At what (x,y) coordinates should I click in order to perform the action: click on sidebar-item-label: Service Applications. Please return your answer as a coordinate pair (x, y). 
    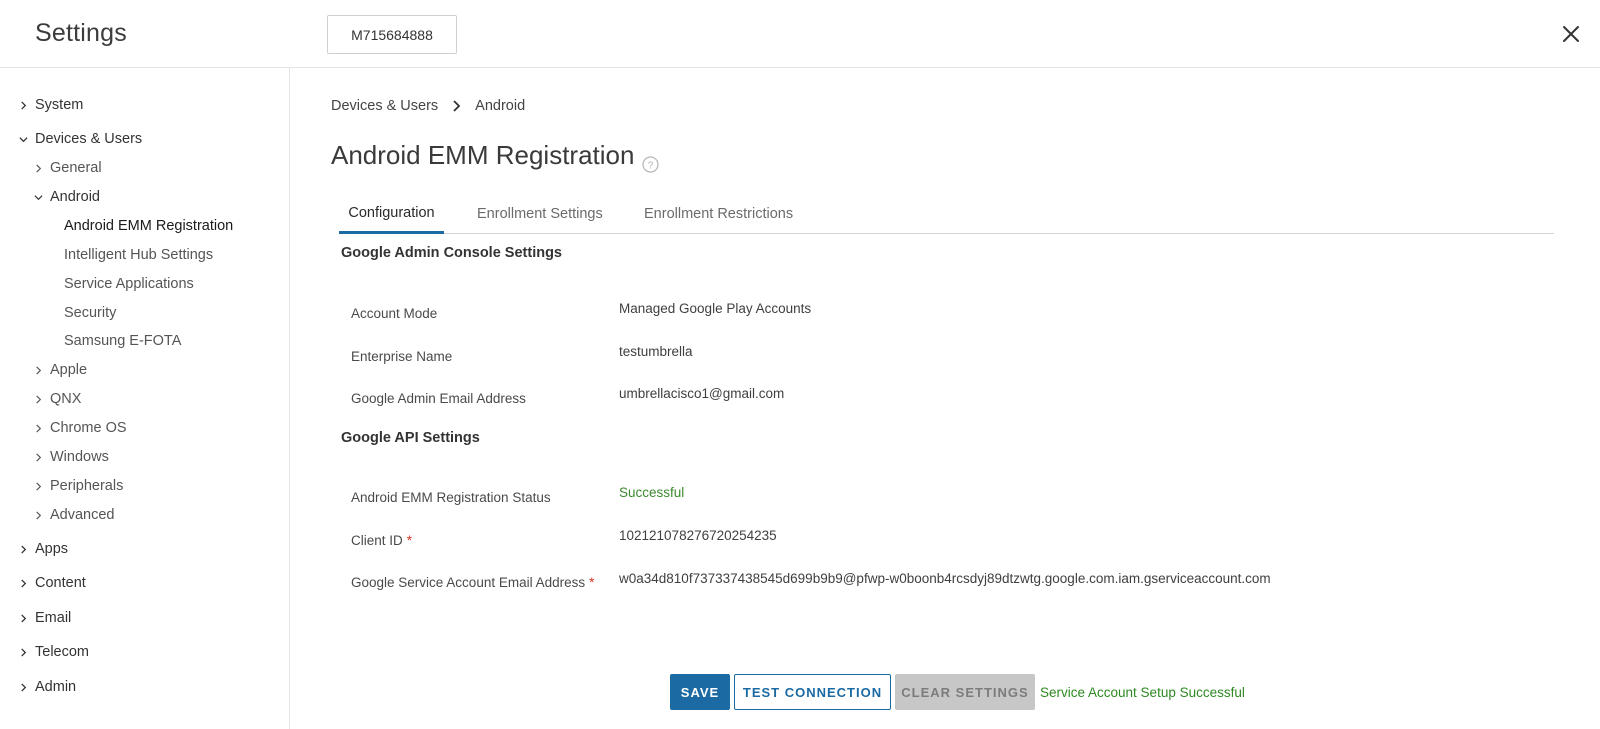
    Looking at the image, I should click on (129, 284).